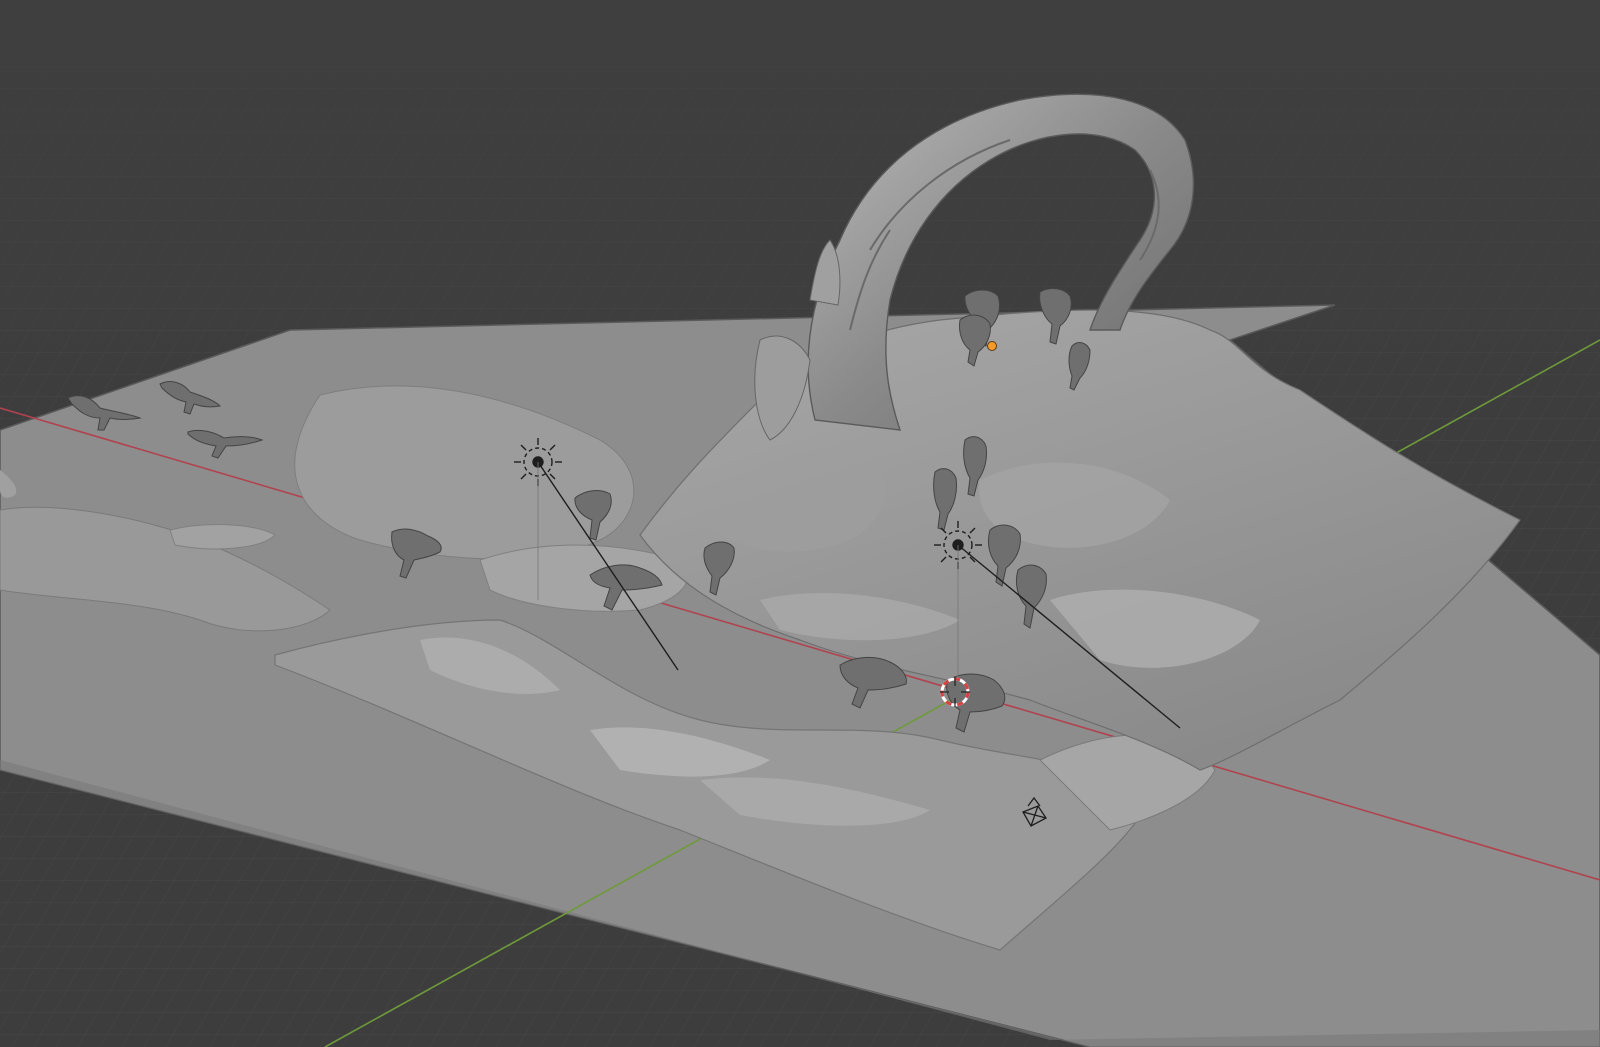  What do you see at coordinates (992, 346) in the screenshot?
I see `object-origin-dot` at bounding box center [992, 346].